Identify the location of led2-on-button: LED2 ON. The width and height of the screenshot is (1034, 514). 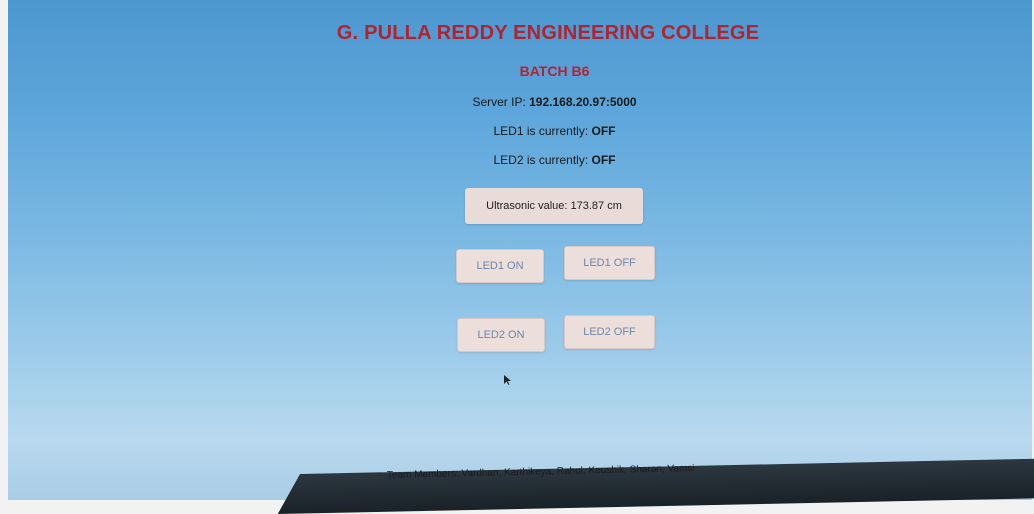
(501, 335).